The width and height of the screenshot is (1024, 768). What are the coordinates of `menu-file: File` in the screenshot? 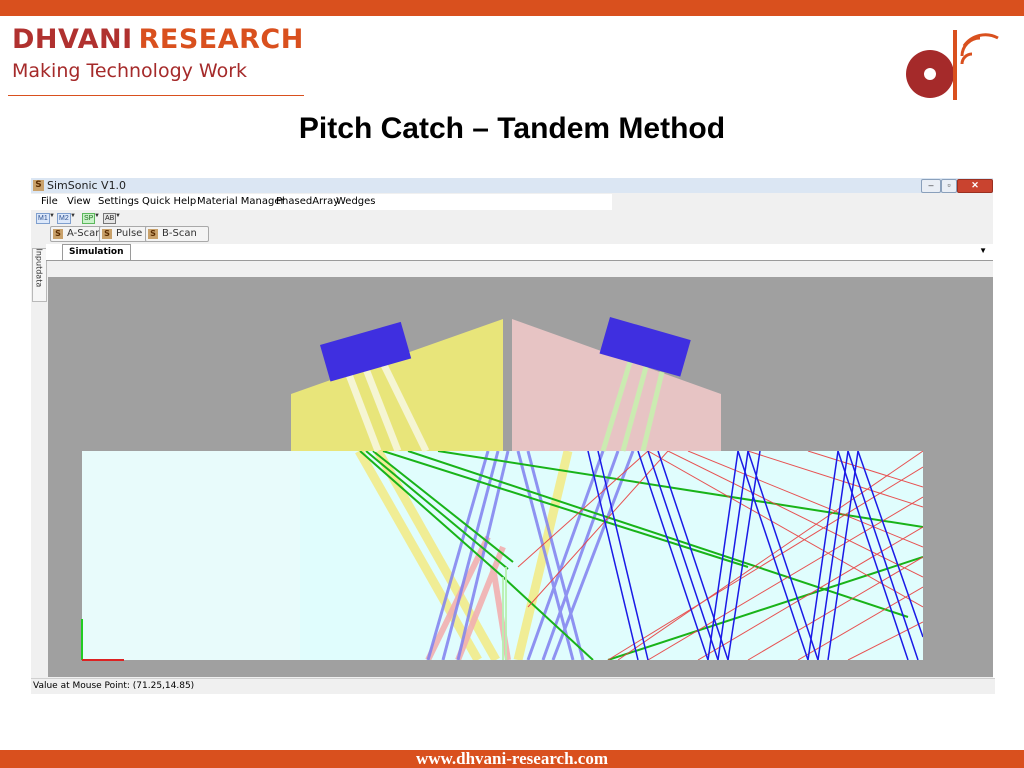 It's located at (49, 201).